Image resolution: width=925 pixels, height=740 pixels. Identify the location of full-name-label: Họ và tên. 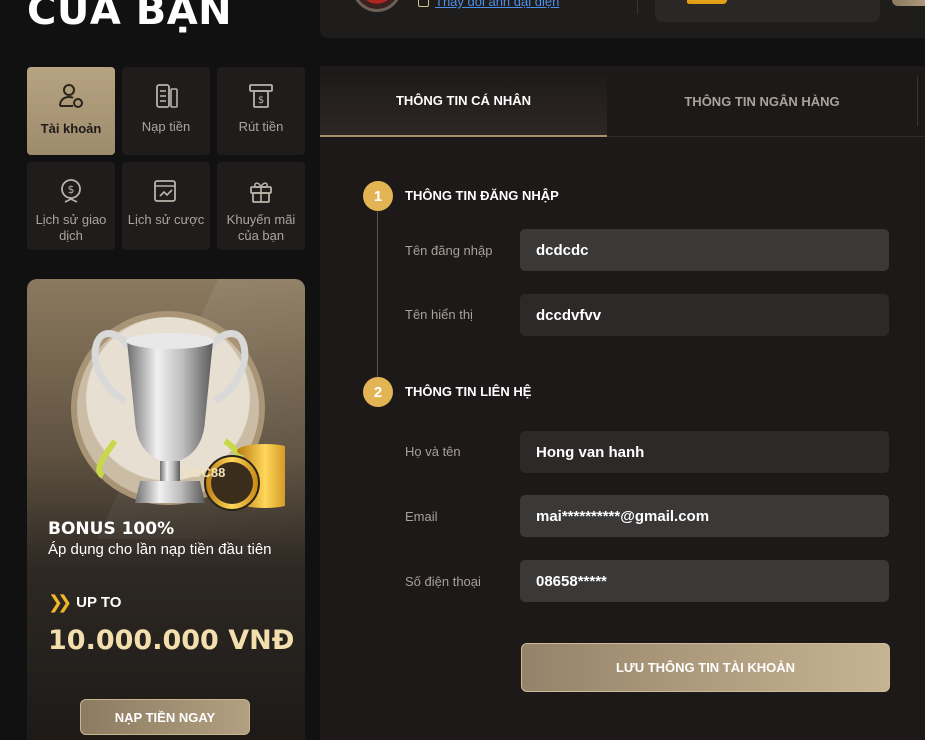
(433, 451).